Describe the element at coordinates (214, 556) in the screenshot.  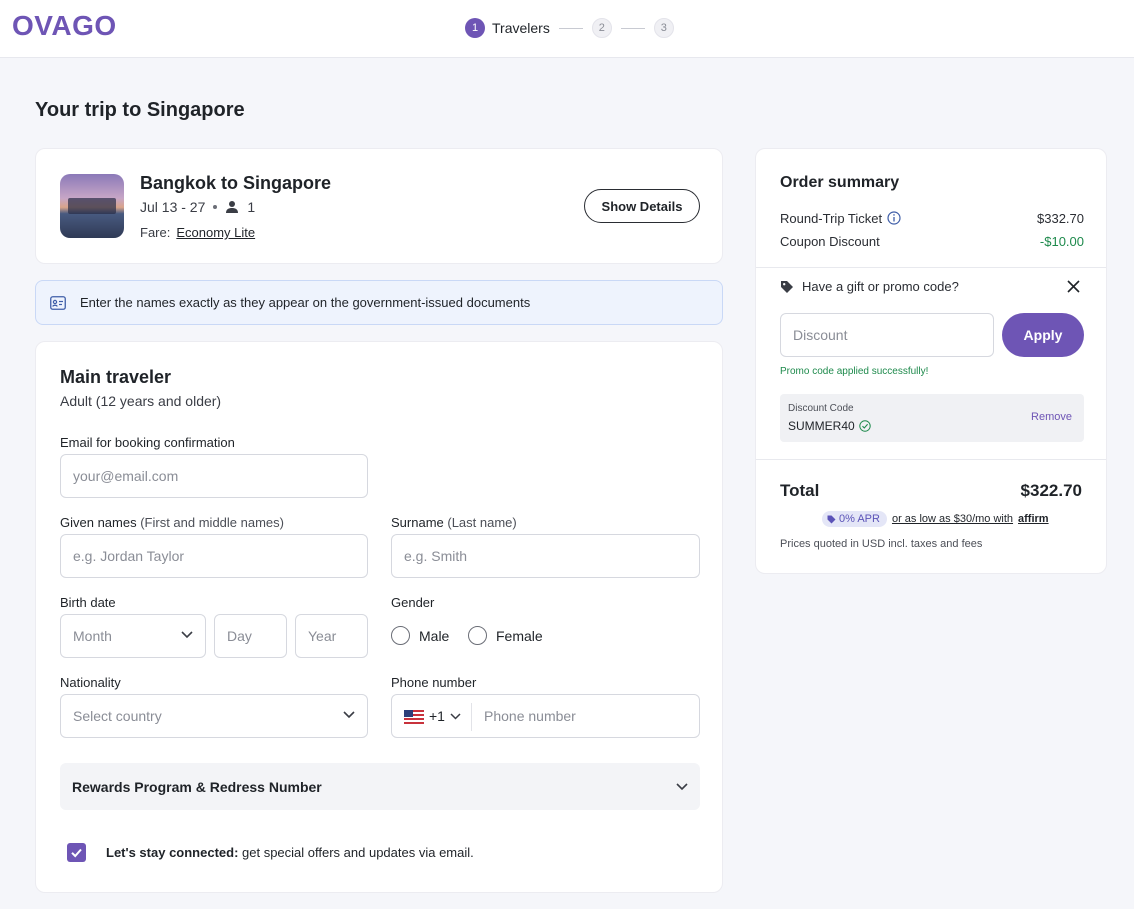
I see `given-names-field: e.g. Jordan Taylor` at that location.